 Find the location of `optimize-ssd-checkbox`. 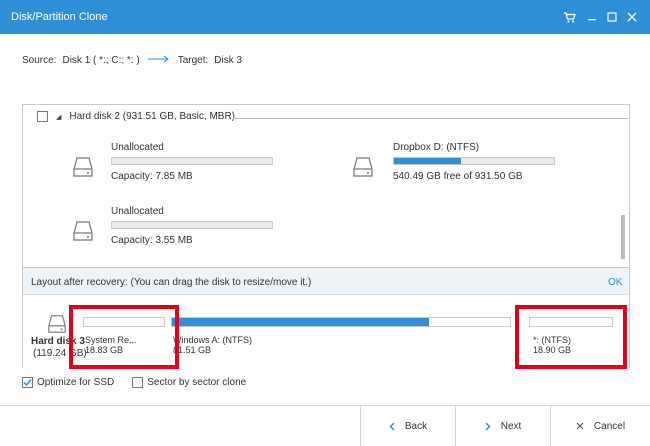

optimize-ssd-checkbox is located at coordinates (27, 382).